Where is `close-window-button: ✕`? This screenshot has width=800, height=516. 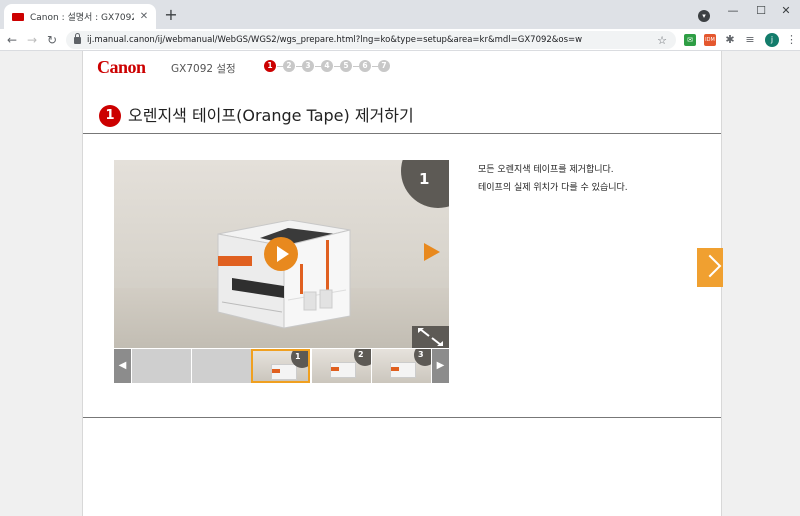
close-window-button: ✕ is located at coordinates (786, 11).